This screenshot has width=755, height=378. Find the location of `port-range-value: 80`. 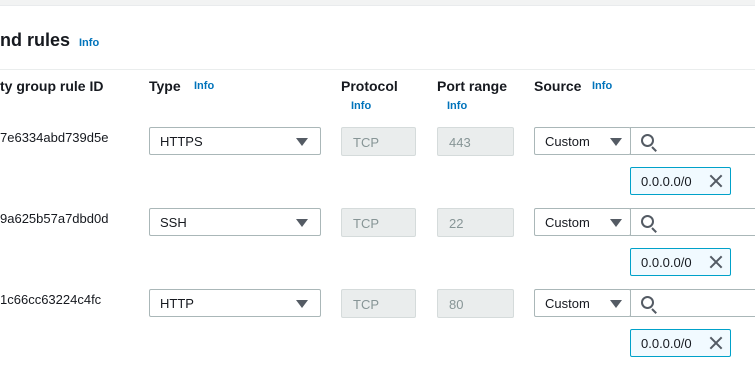

port-range-value: 80 is located at coordinates (456, 304).